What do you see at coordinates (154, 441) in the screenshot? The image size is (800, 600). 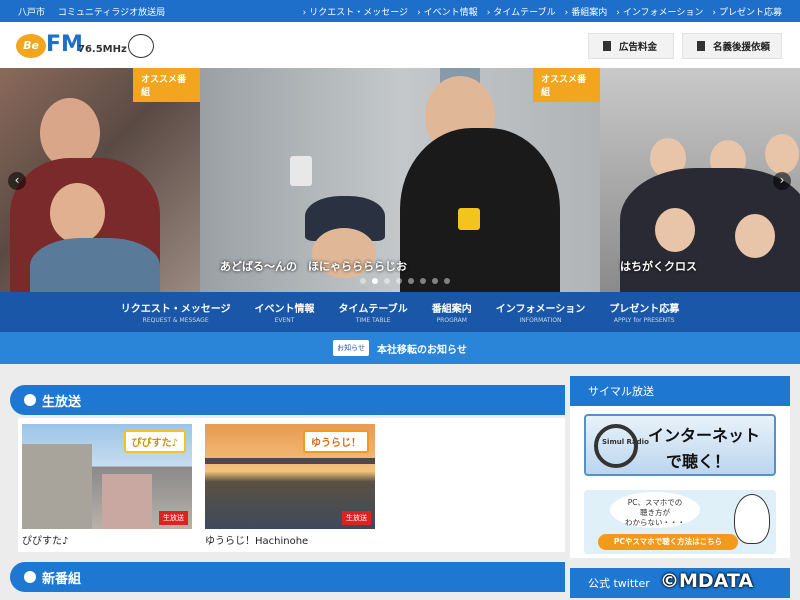 I see `program-title-badge: ぴぴすた♪` at bounding box center [154, 441].